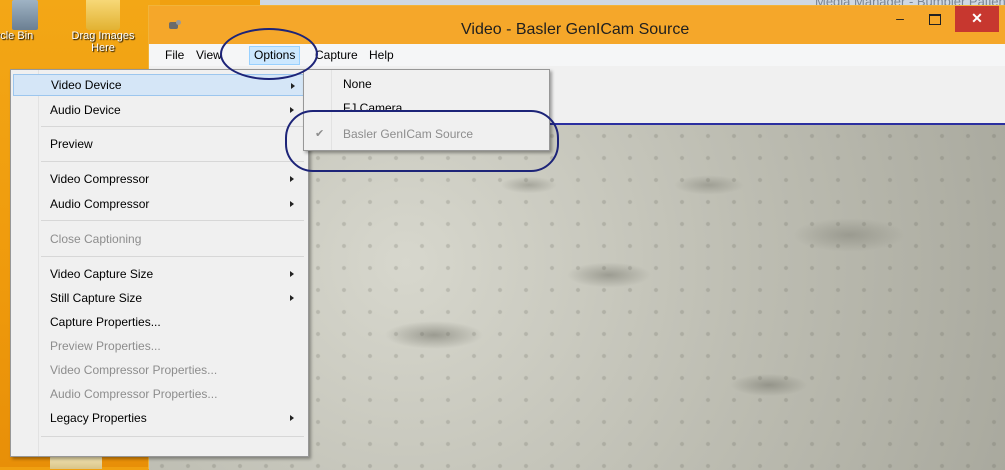  What do you see at coordinates (103, 15) in the screenshot?
I see `folder-icon` at bounding box center [103, 15].